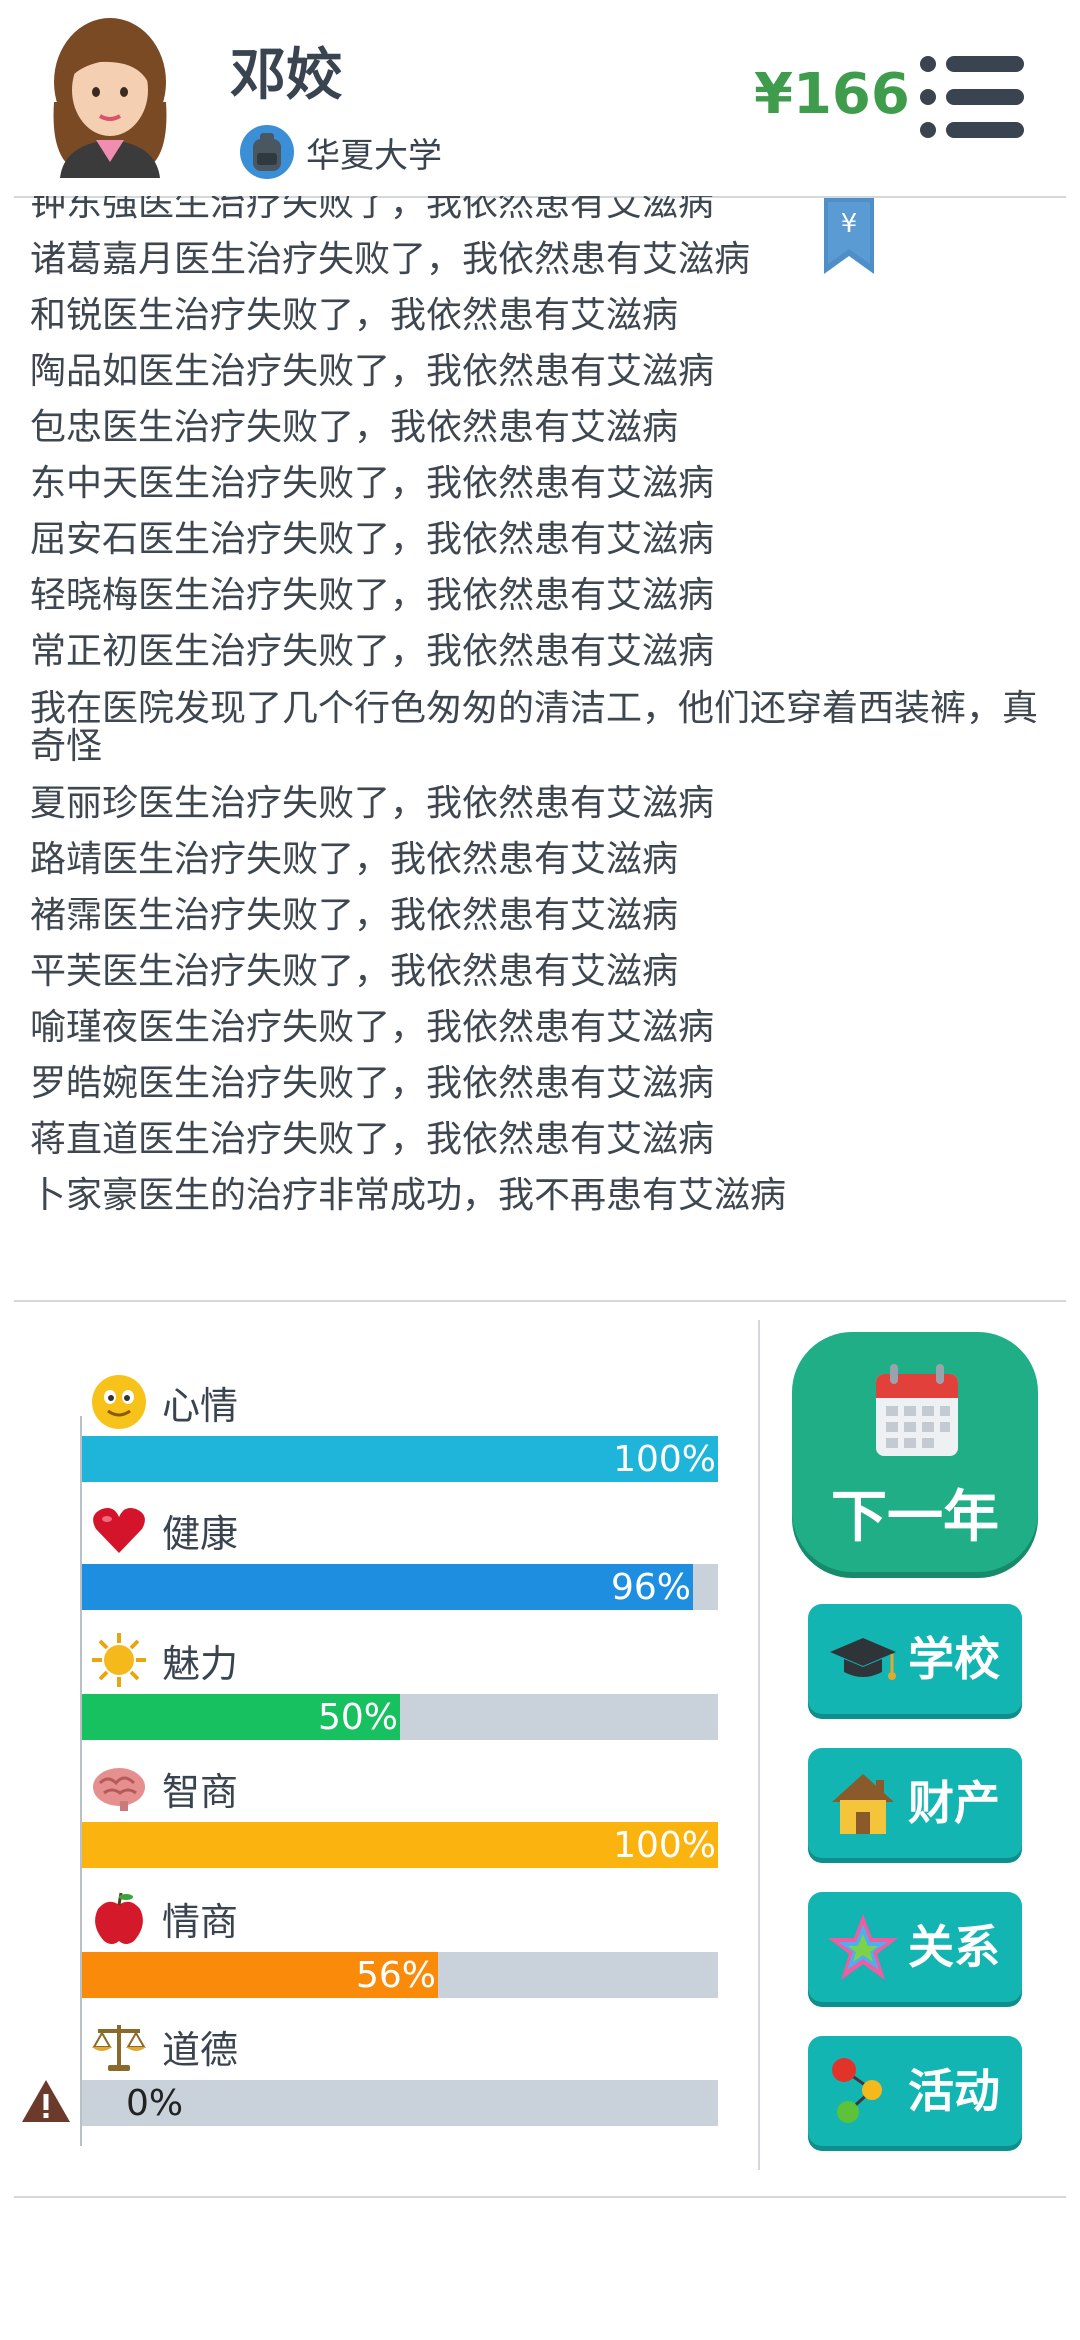 Image resolution: width=1080 pixels, height=2340 pixels. Describe the element at coordinates (372, 803) in the screenshot. I see `log-entry: 夏丽珍医生治疗失败了，我依然患有艾滋病` at that location.